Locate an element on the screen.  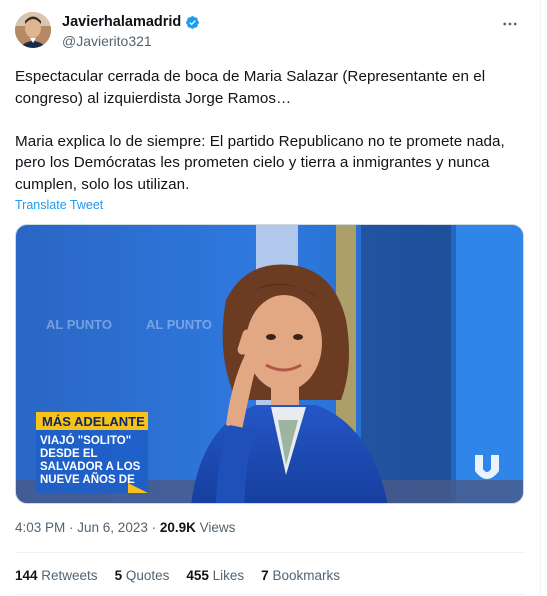
background-text-1: AL PUNTO is located at coordinates (79, 324).